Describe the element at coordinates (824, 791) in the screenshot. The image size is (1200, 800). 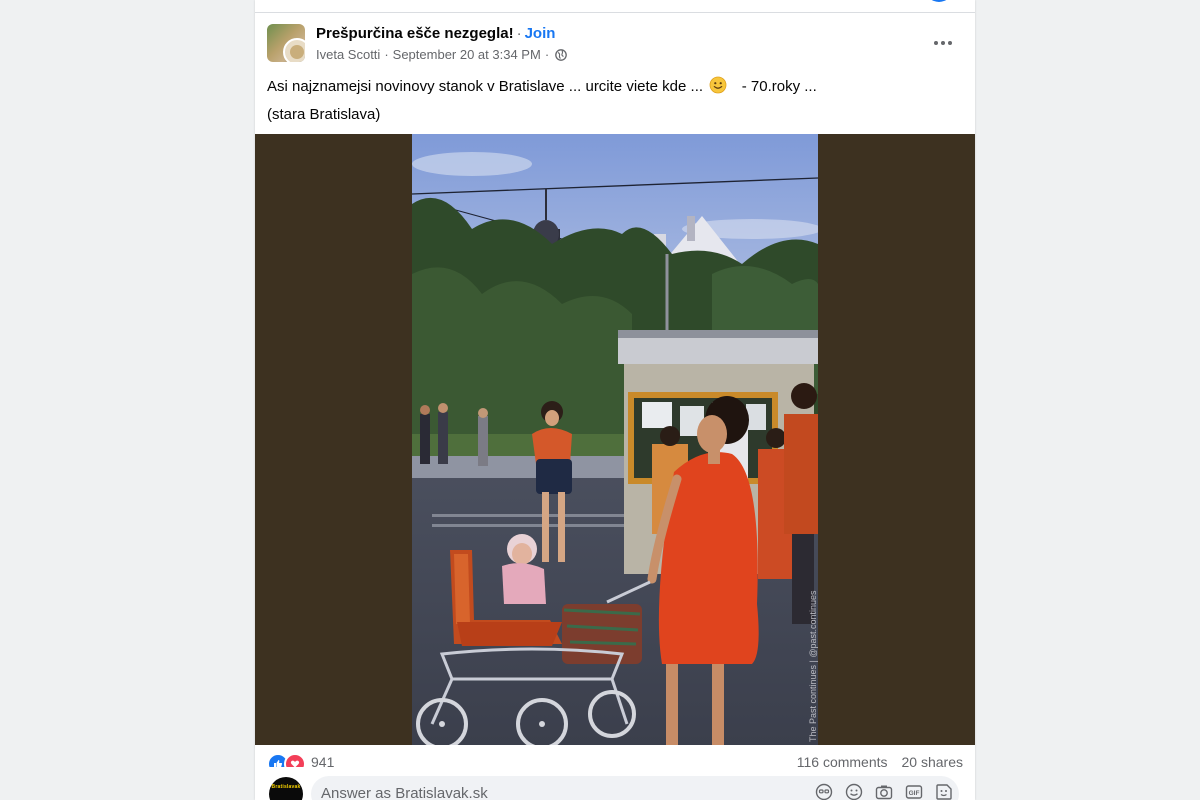
I see `avatar-sticker-icon` at that location.